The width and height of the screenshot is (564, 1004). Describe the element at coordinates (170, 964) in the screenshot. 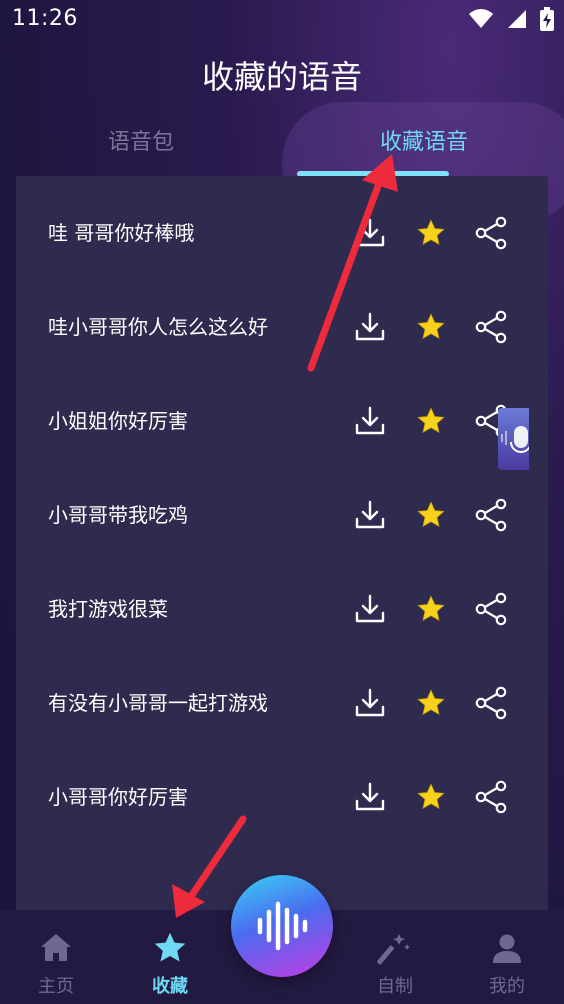

I see `nav-item-favorites: 收藏` at that location.